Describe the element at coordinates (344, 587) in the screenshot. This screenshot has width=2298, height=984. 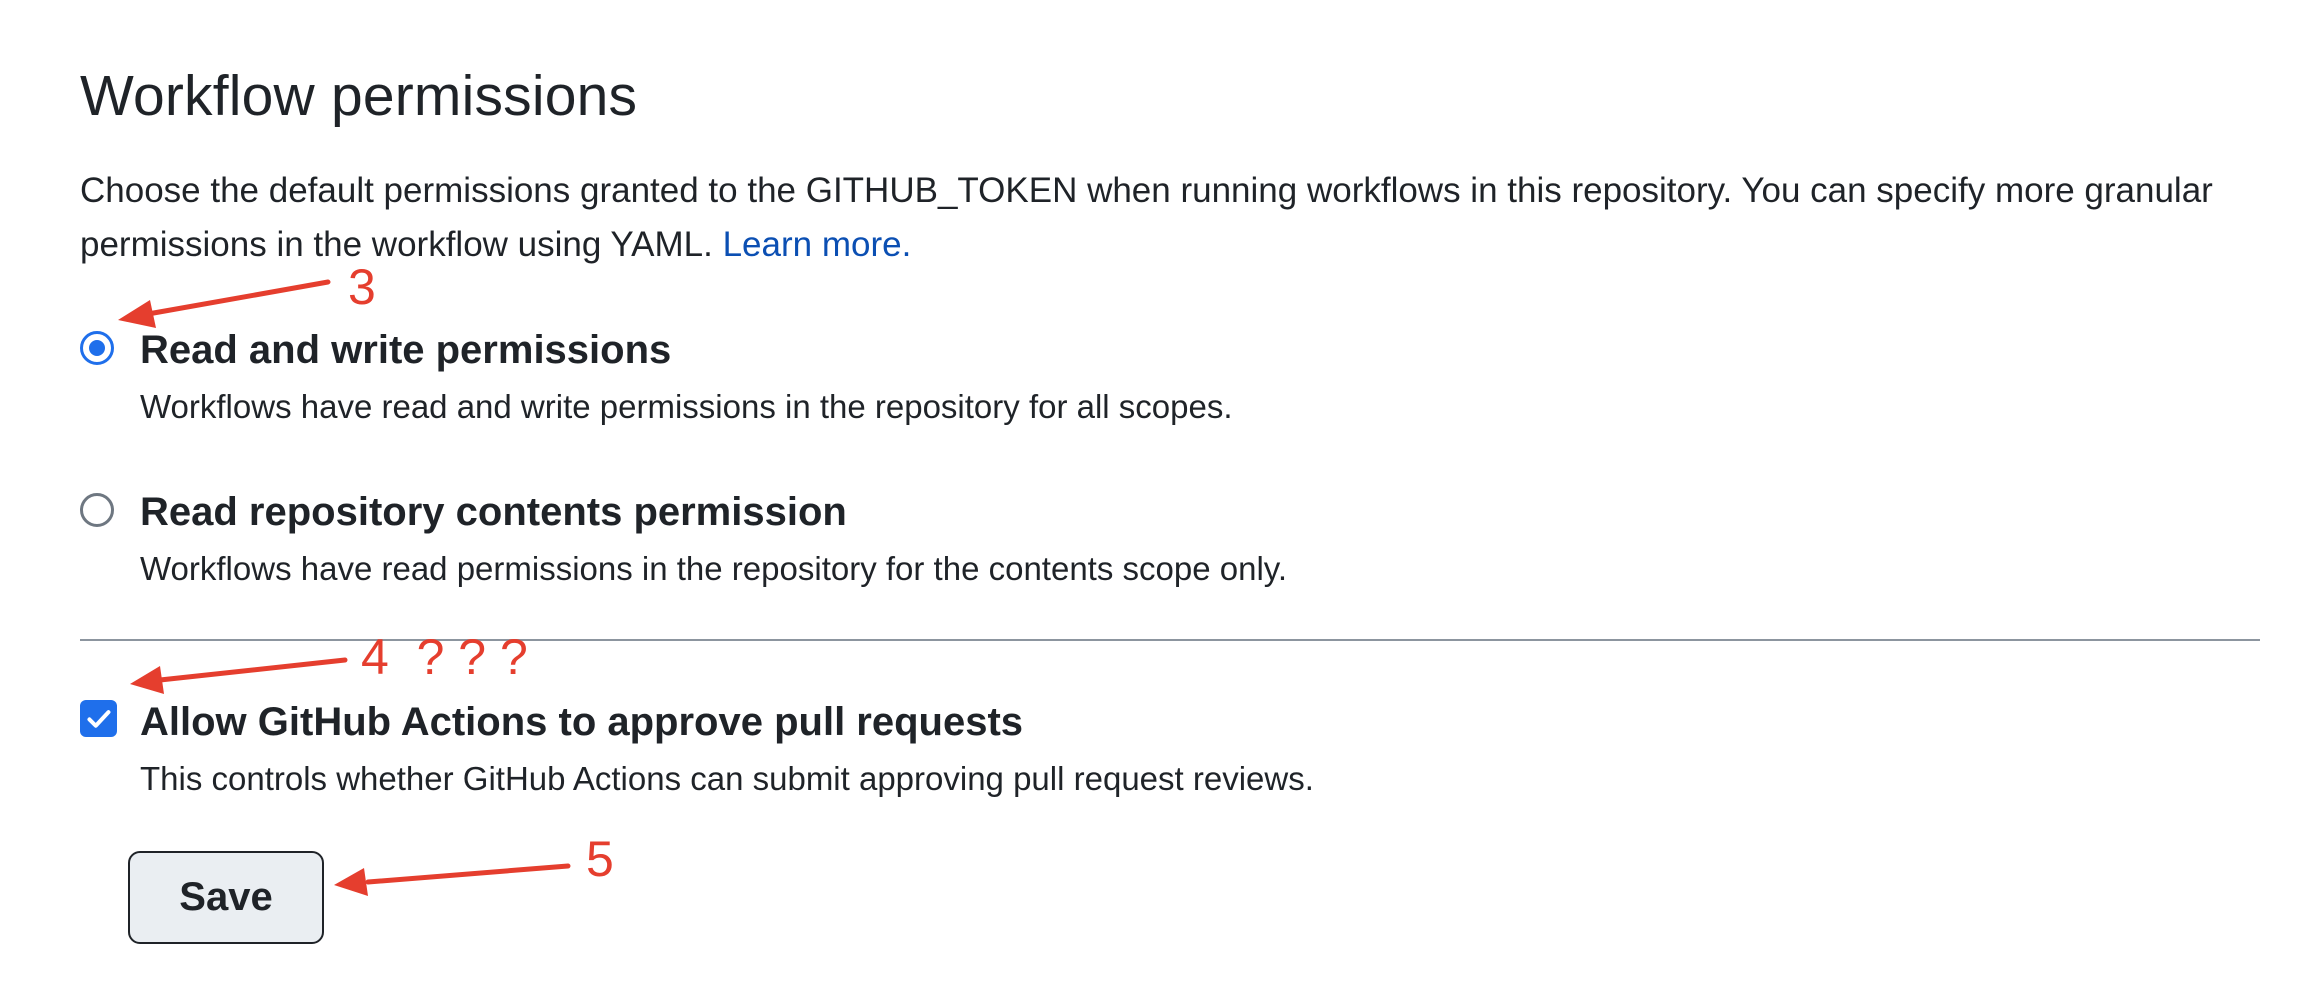
I see `annotation-arrows` at that location.